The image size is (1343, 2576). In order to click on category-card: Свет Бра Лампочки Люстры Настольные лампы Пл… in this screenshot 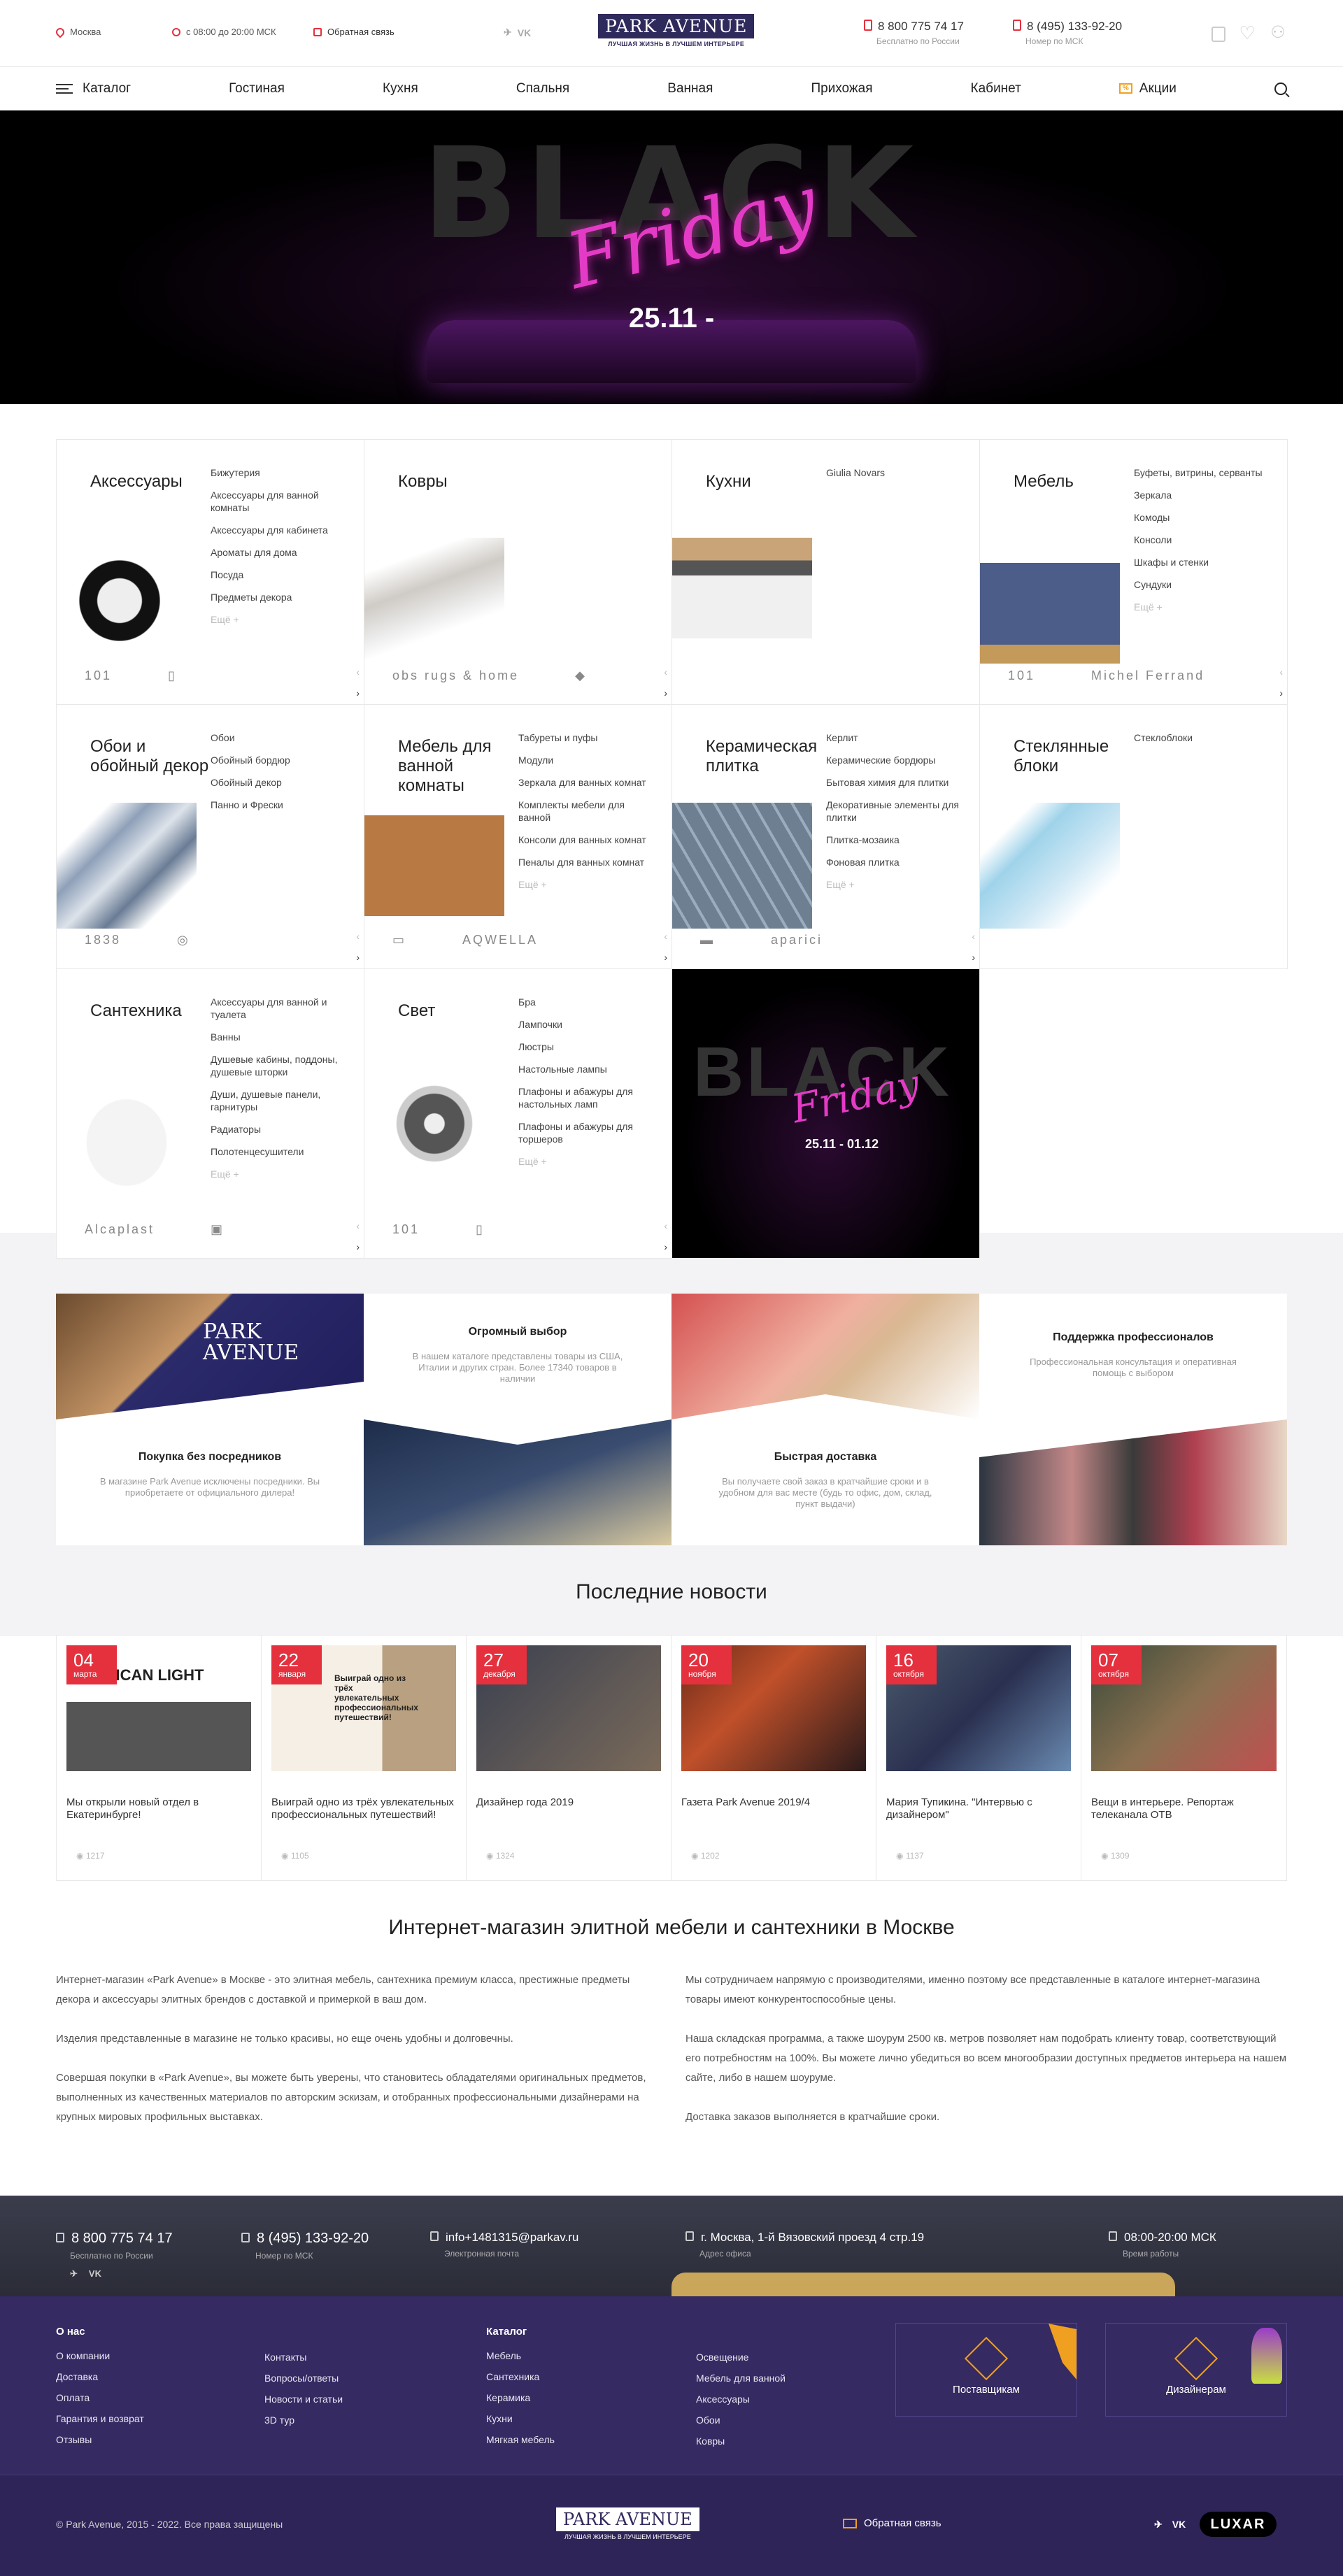, I will do `click(518, 1114)`.